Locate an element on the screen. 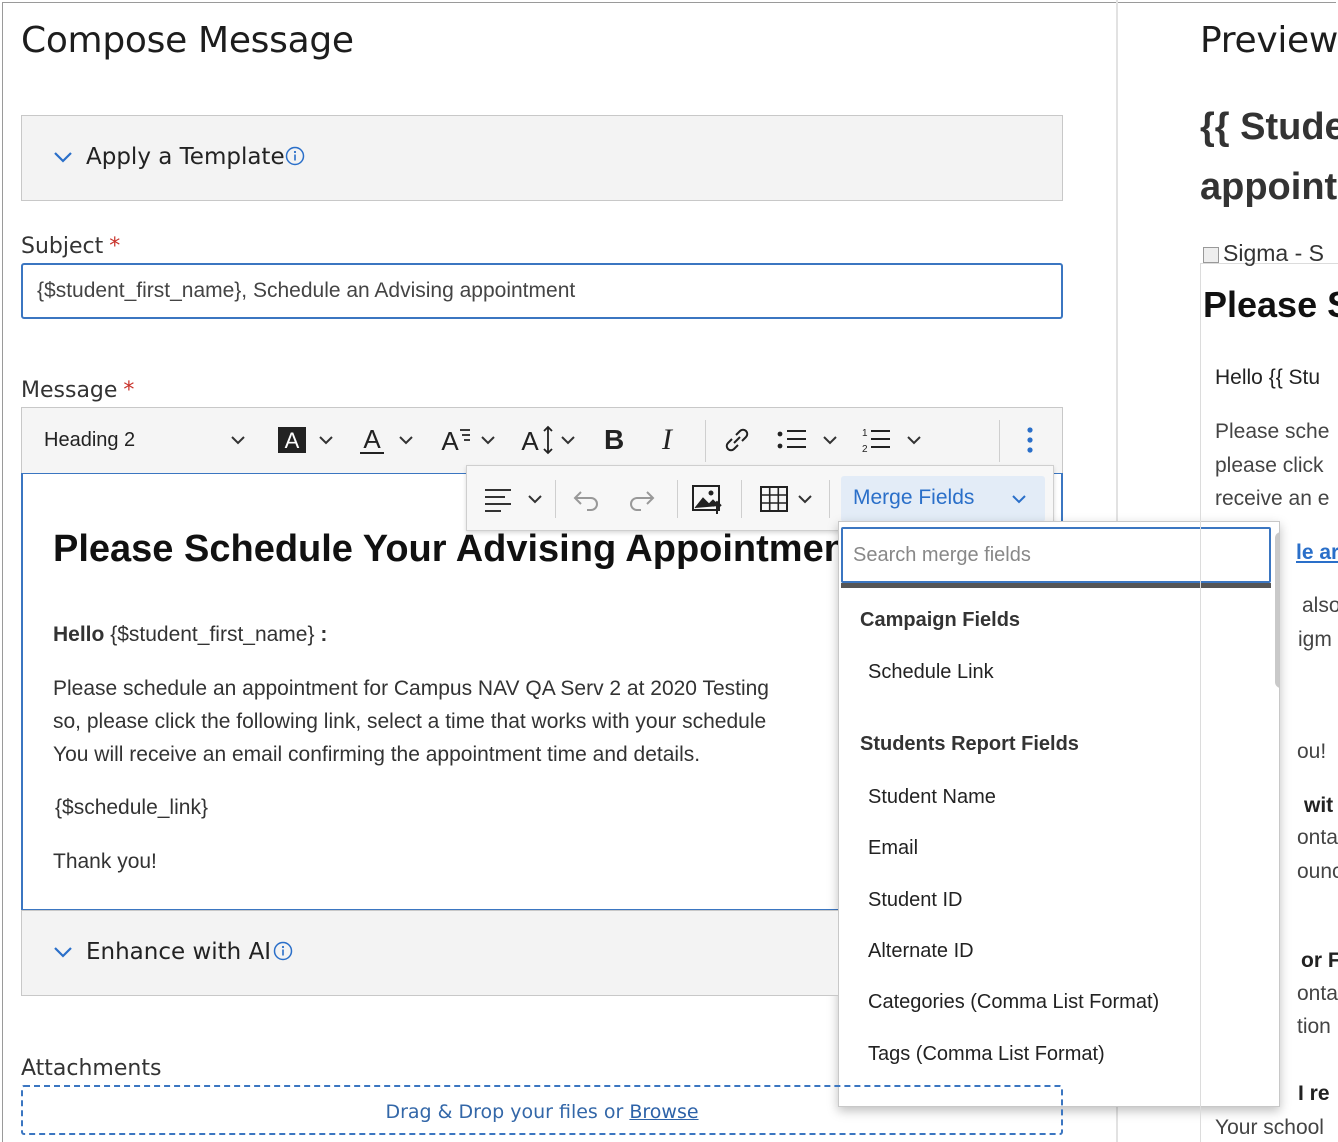 This screenshot has width=1338, height=1142. preview-broken-image: Sigma - S is located at coordinates (1263, 253).